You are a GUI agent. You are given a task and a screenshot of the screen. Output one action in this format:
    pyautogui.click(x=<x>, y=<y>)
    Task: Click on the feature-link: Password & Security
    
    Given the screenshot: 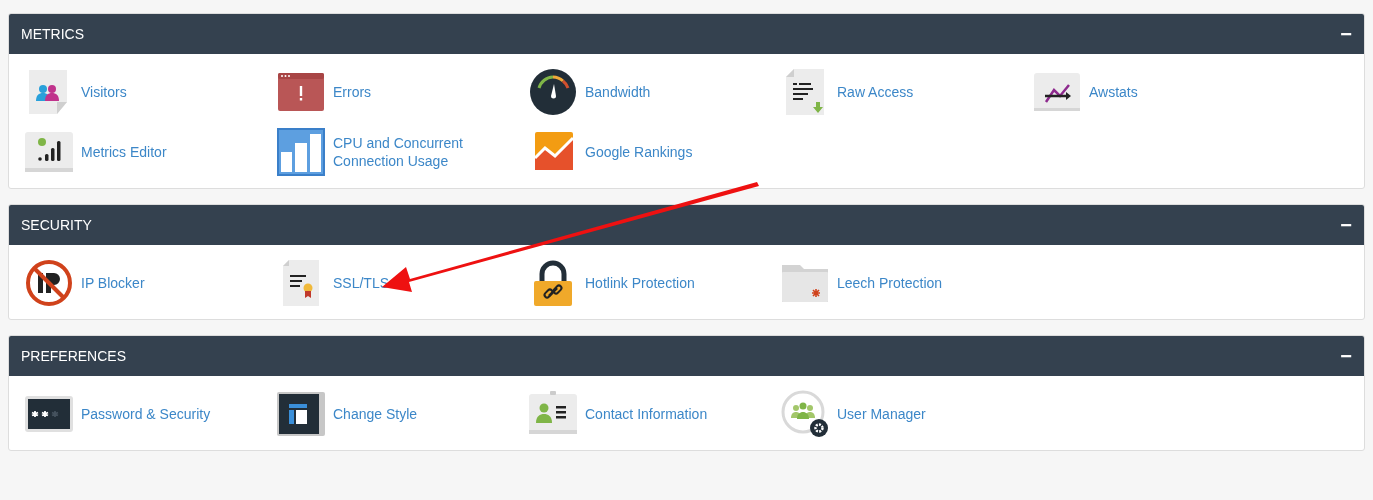 What is the action you would take?
    pyautogui.click(x=151, y=414)
    